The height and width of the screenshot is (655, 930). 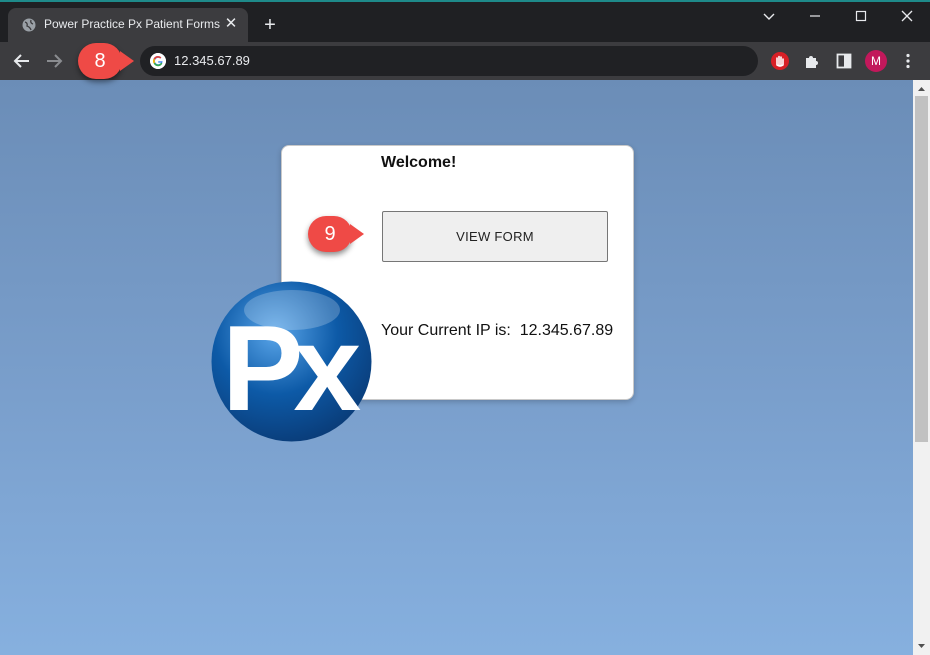 I want to click on tab-search-chevron-icon, so click(x=769, y=16).